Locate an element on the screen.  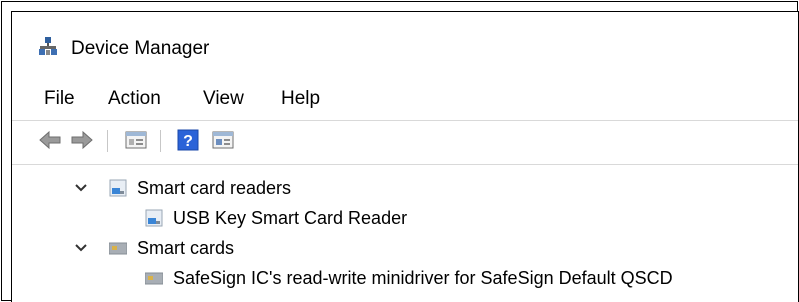
menu-view: View is located at coordinates (223, 99).